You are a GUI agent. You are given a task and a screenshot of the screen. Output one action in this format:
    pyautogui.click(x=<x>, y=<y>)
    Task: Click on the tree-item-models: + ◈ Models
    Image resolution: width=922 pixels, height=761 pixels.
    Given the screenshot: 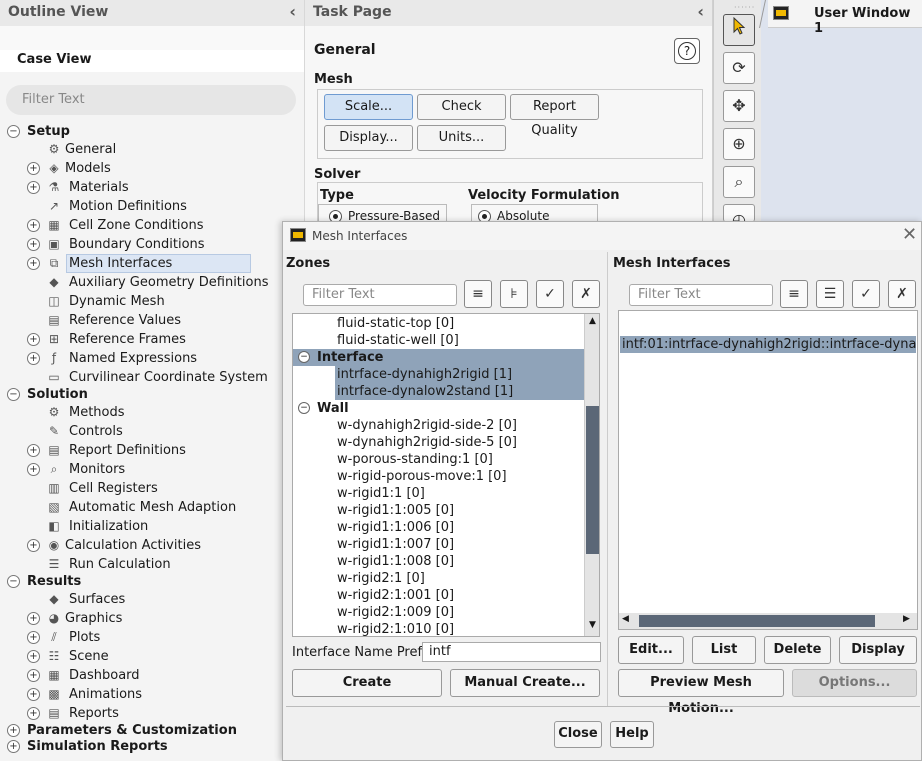 What is the action you would take?
    pyautogui.click(x=152, y=168)
    